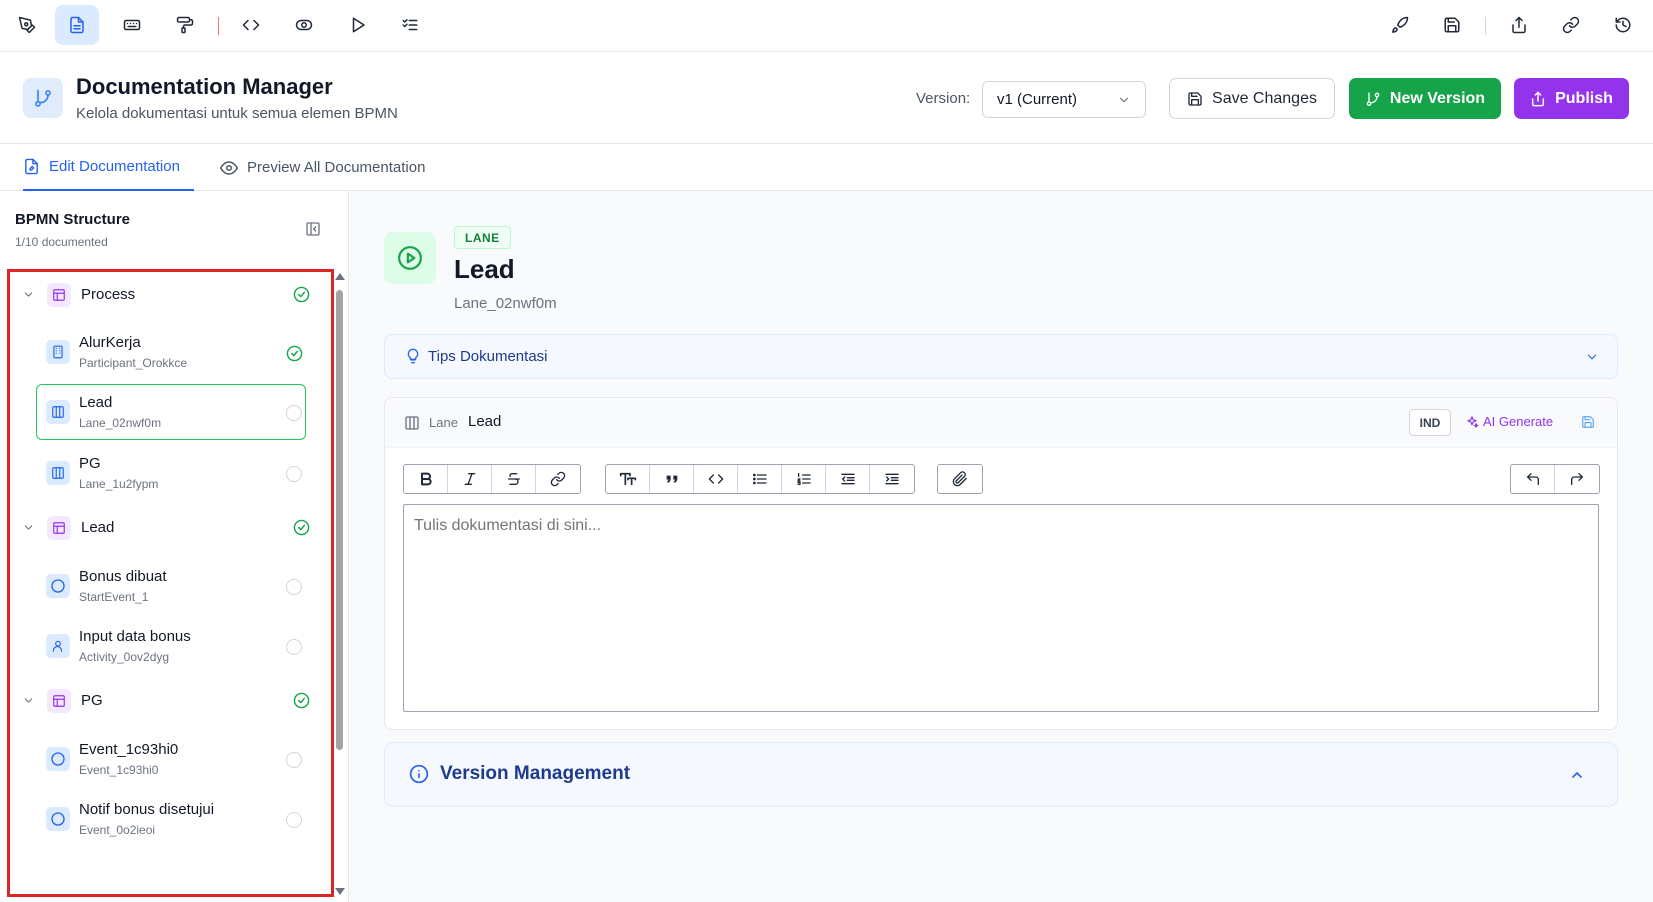 This screenshot has height=902, width=1653. I want to click on user-icon, so click(58, 646).